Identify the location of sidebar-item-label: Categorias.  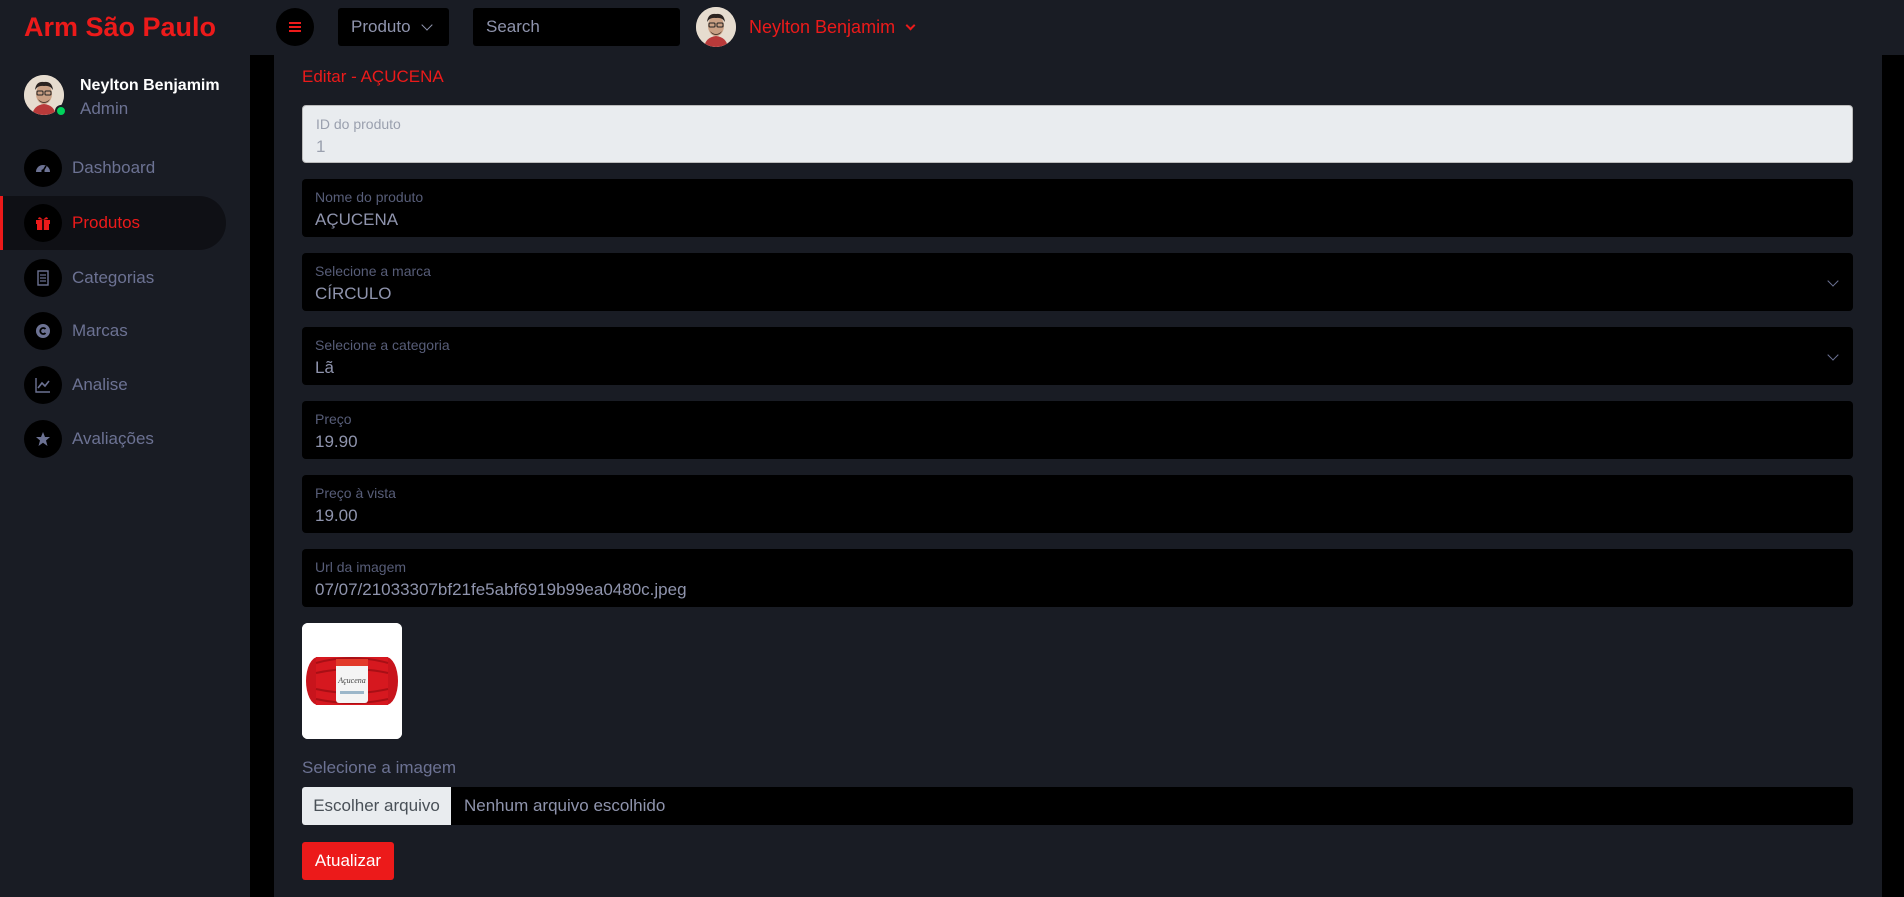
(113, 277).